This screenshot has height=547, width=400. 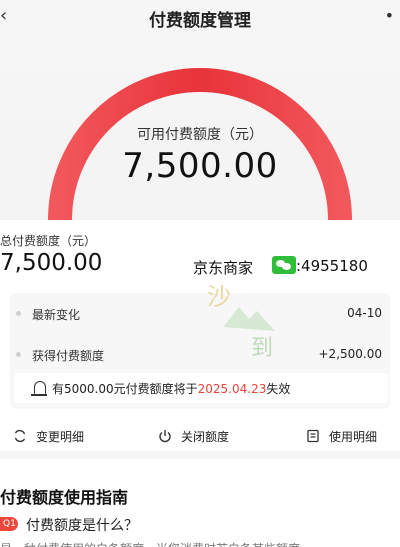 What do you see at coordinates (82, 525) in the screenshot?
I see `guide-question: 付费额度是什么？` at bounding box center [82, 525].